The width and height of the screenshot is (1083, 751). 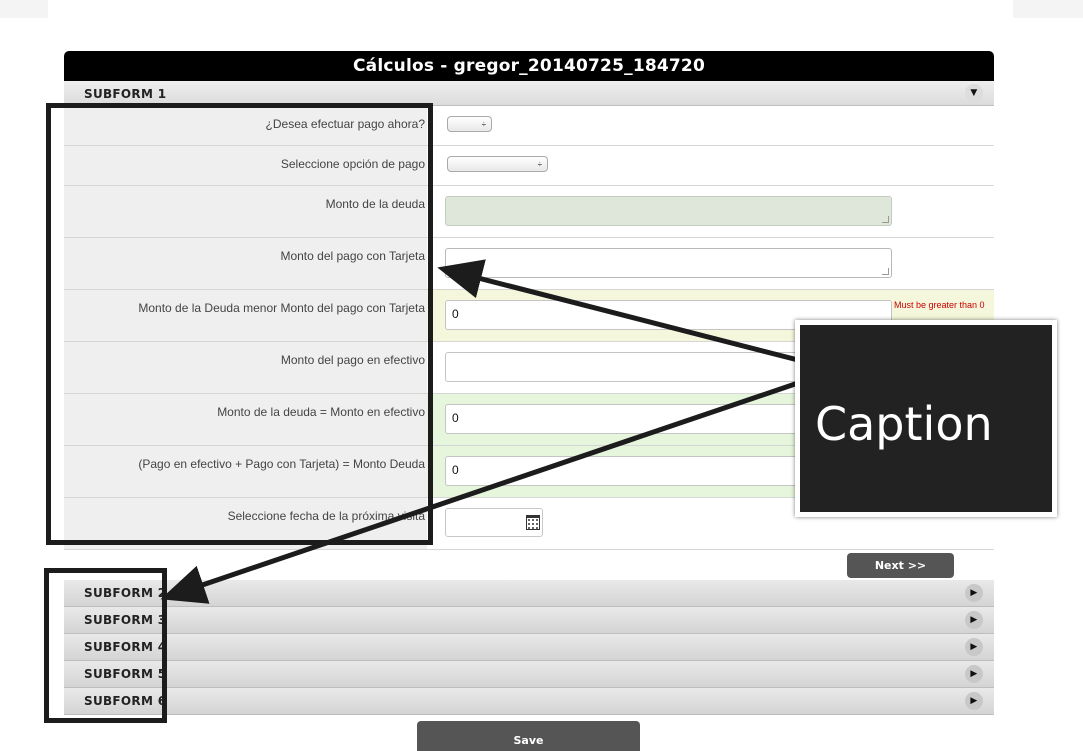 What do you see at coordinates (904, 424) in the screenshot?
I see `caption-text: Caption` at bounding box center [904, 424].